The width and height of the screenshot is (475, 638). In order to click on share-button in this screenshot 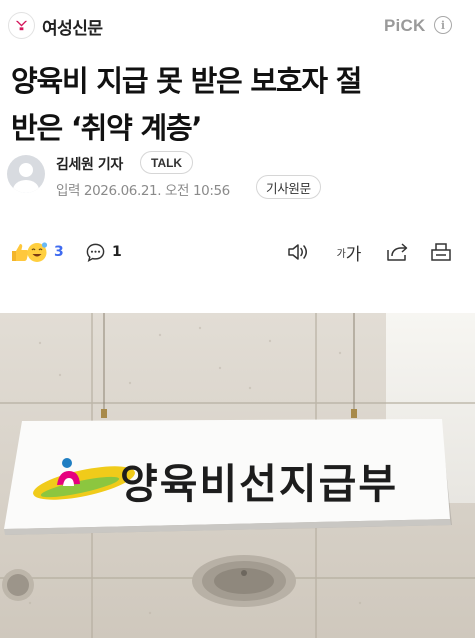, I will do `click(397, 252)`.